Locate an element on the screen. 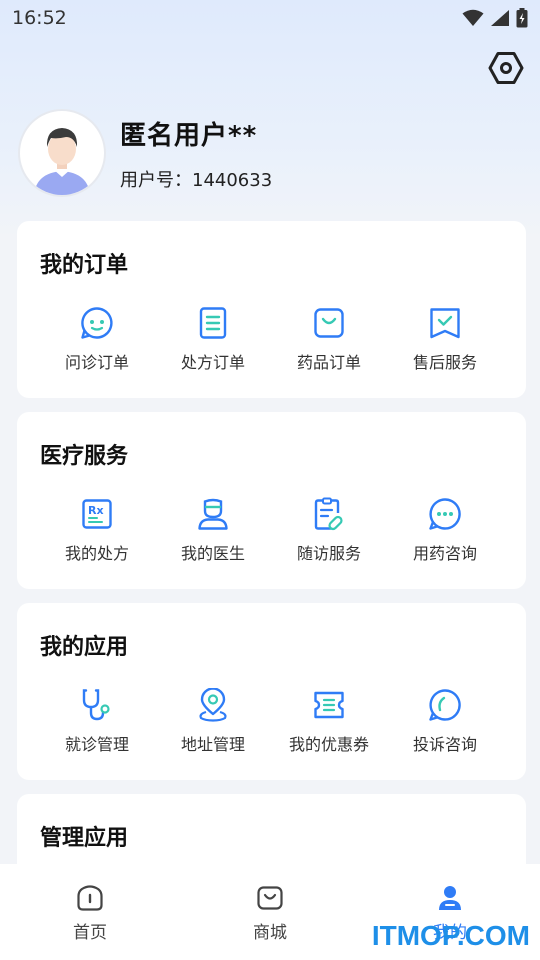 The image size is (540, 960). wifi-icon is located at coordinates (473, 17).